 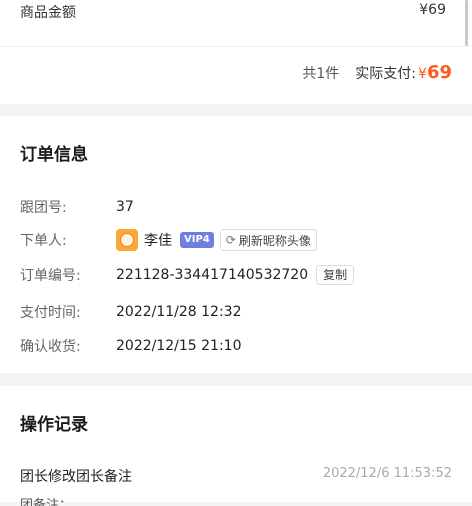 What do you see at coordinates (179, 346) in the screenshot?
I see `confirm-receipt-value: 2022/12/15 21:10` at bounding box center [179, 346].